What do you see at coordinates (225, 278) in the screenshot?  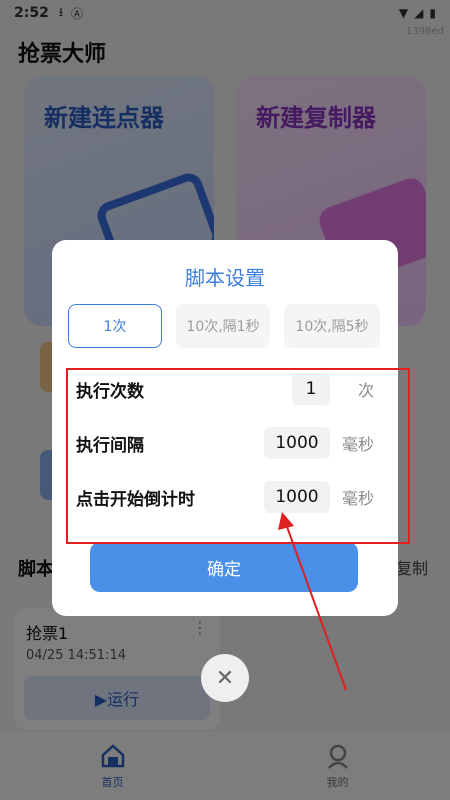 I see `dialog-title: 脚本设置` at bounding box center [225, 278].